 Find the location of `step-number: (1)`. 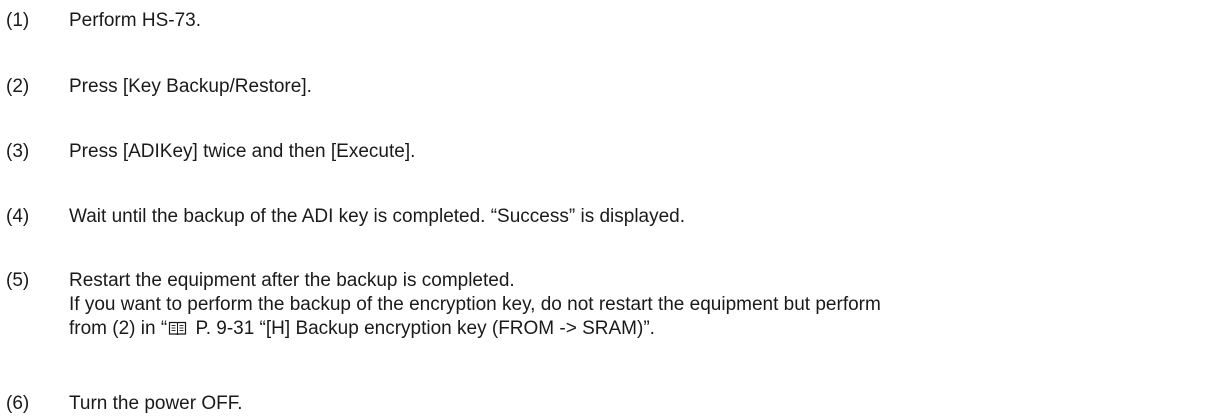

step-number: (1) is located at coordinates (18, 20).